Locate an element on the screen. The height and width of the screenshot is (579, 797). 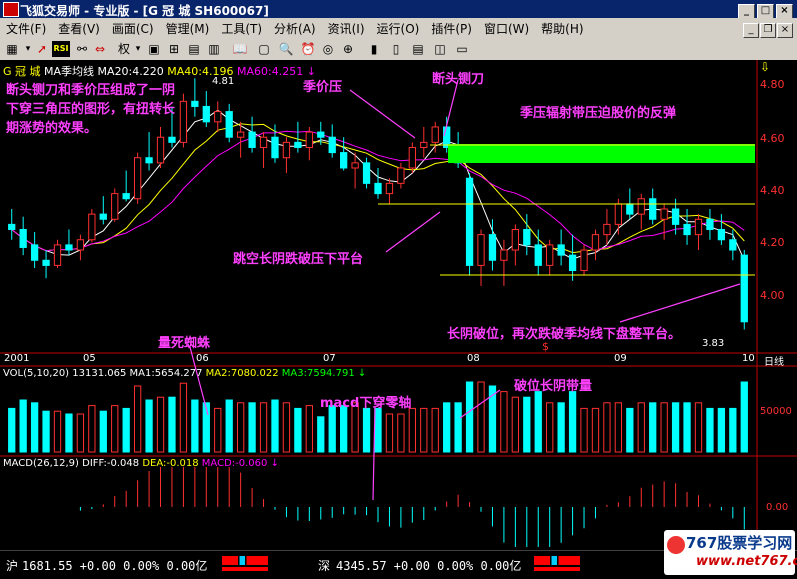
mdi-restore-button: ❐ is located at coordinates (768, 30).